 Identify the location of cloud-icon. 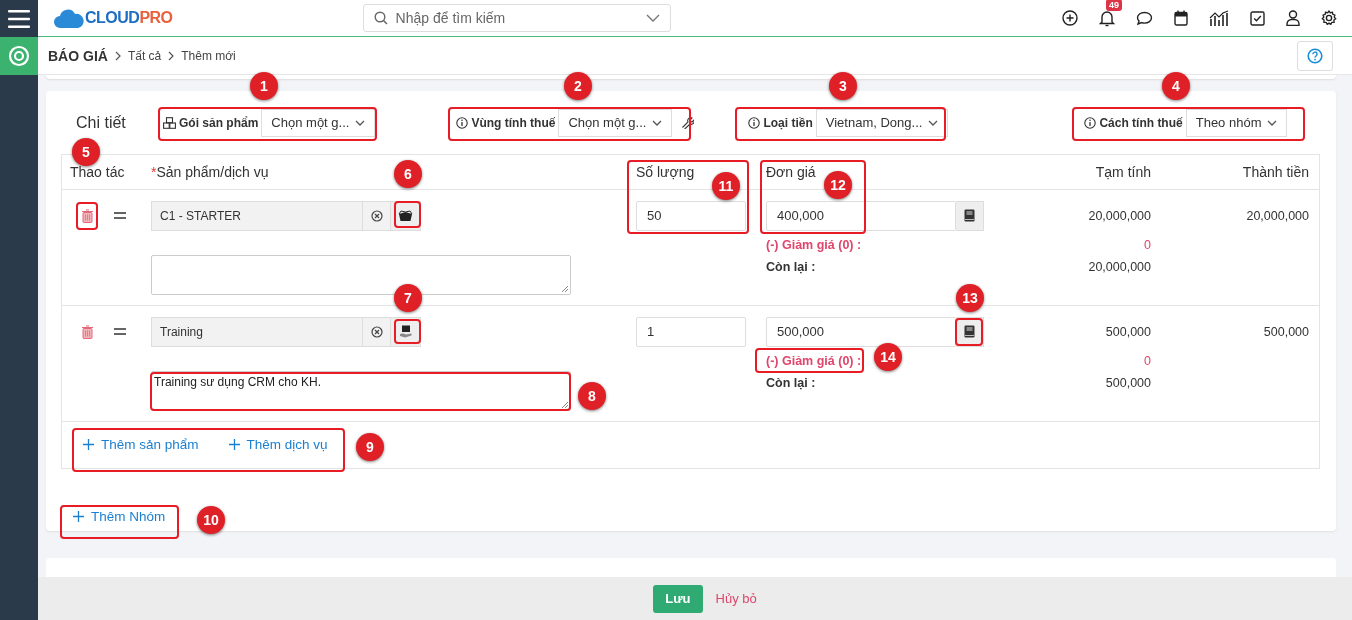
(69, 18).